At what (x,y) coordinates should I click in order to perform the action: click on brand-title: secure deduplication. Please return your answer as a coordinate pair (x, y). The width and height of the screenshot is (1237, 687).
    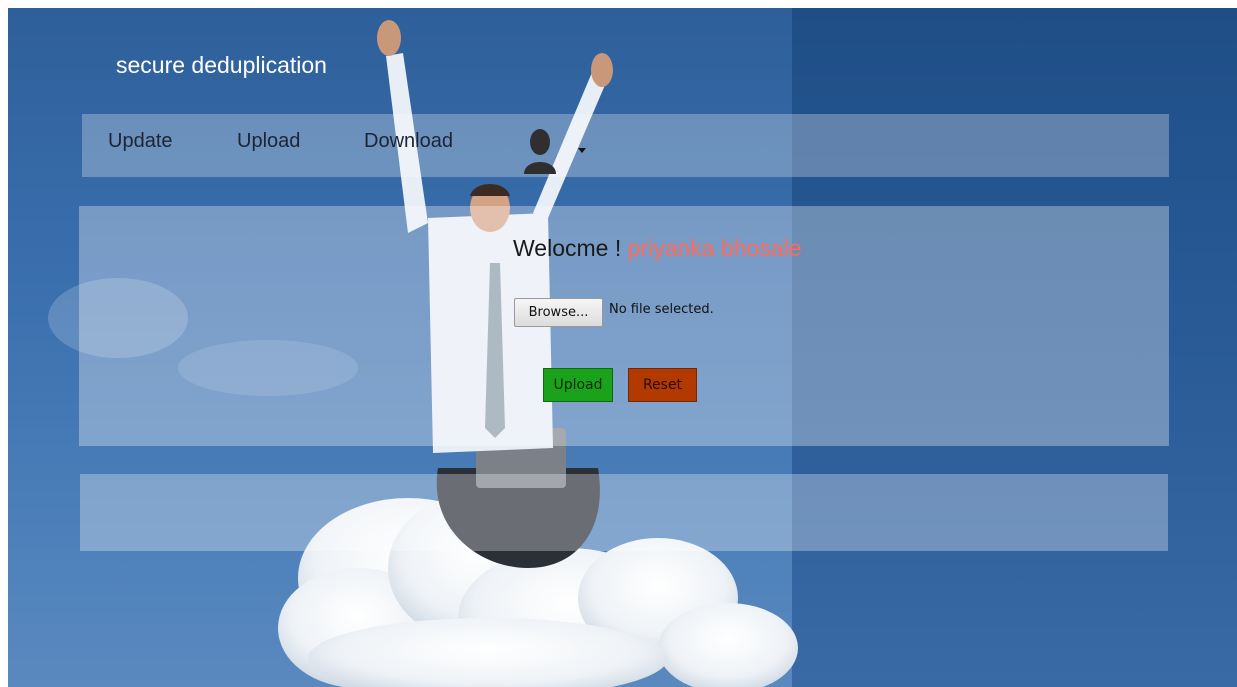
    Looking at the image, I should click on (221, 65).